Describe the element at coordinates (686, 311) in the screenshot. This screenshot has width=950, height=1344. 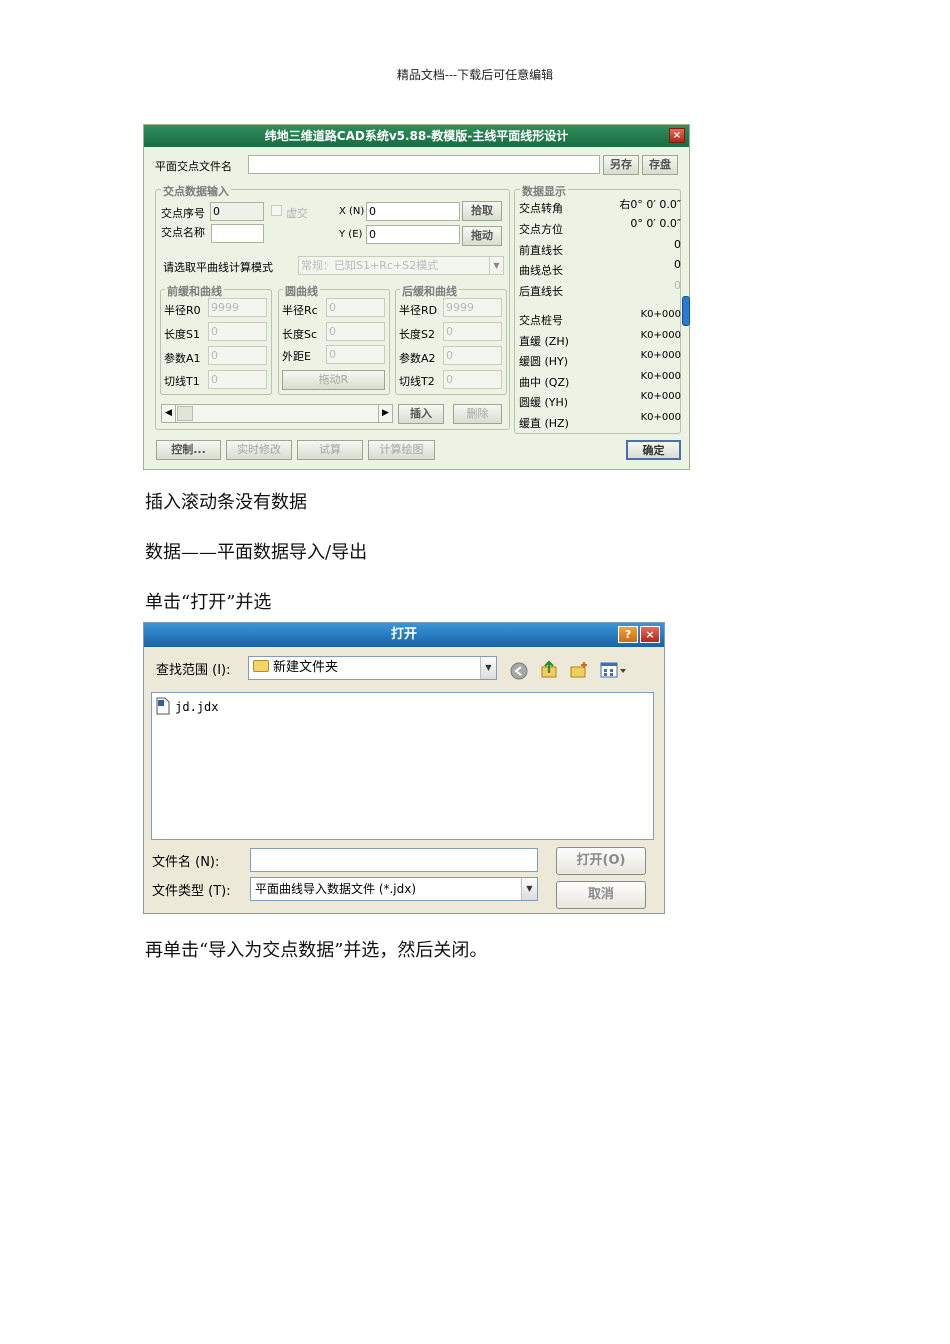
I see `side-tab-handle` at that location.